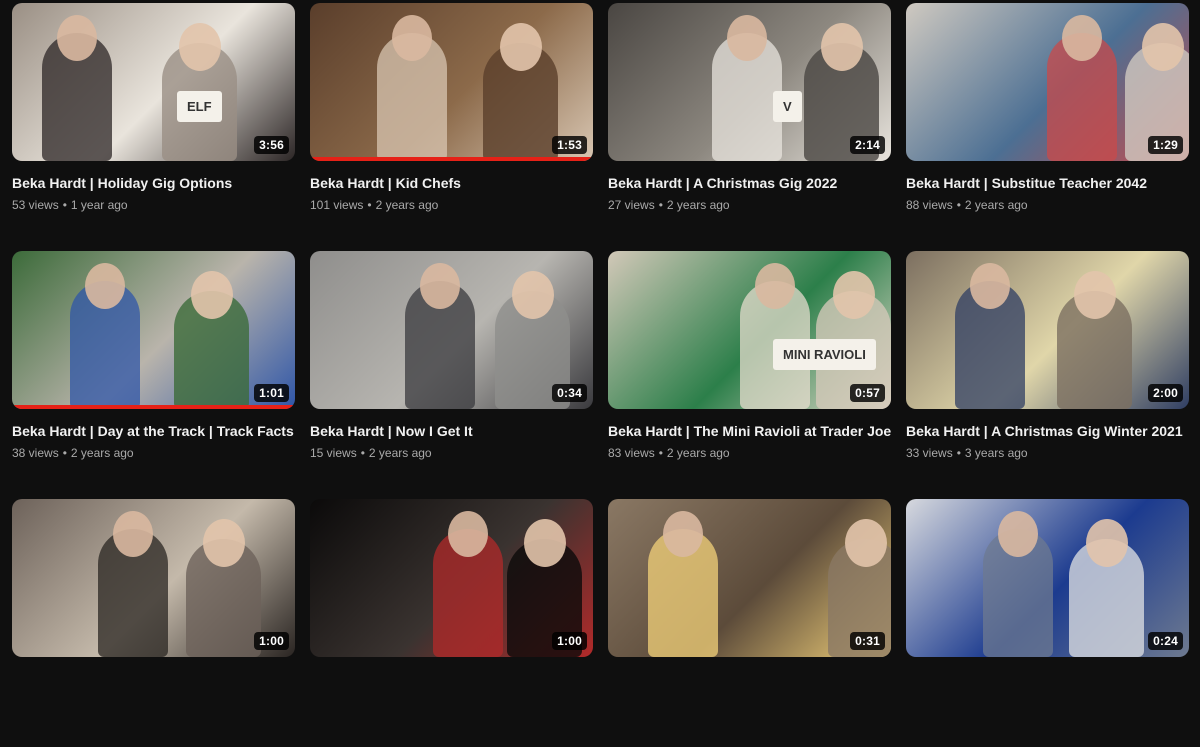 The image size is (1200, 747). What do you see at coordinates (929, 453) in the screenshot?
I see `view-count: 33 views` at bounding box center [929, 453].